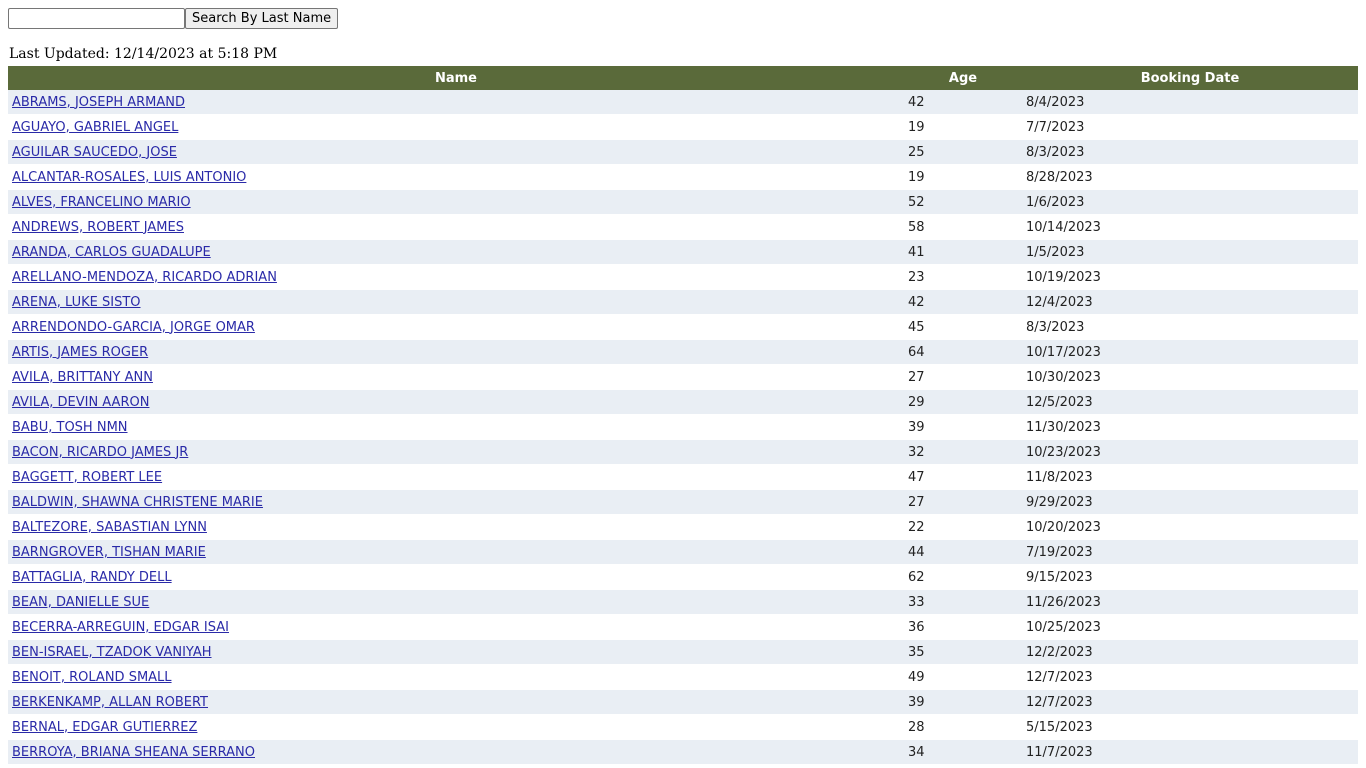 The image size is (1366, 768). Describe the element at coordinates (96, 18) in the screenshot. I see `last-name-search-input` at that location.